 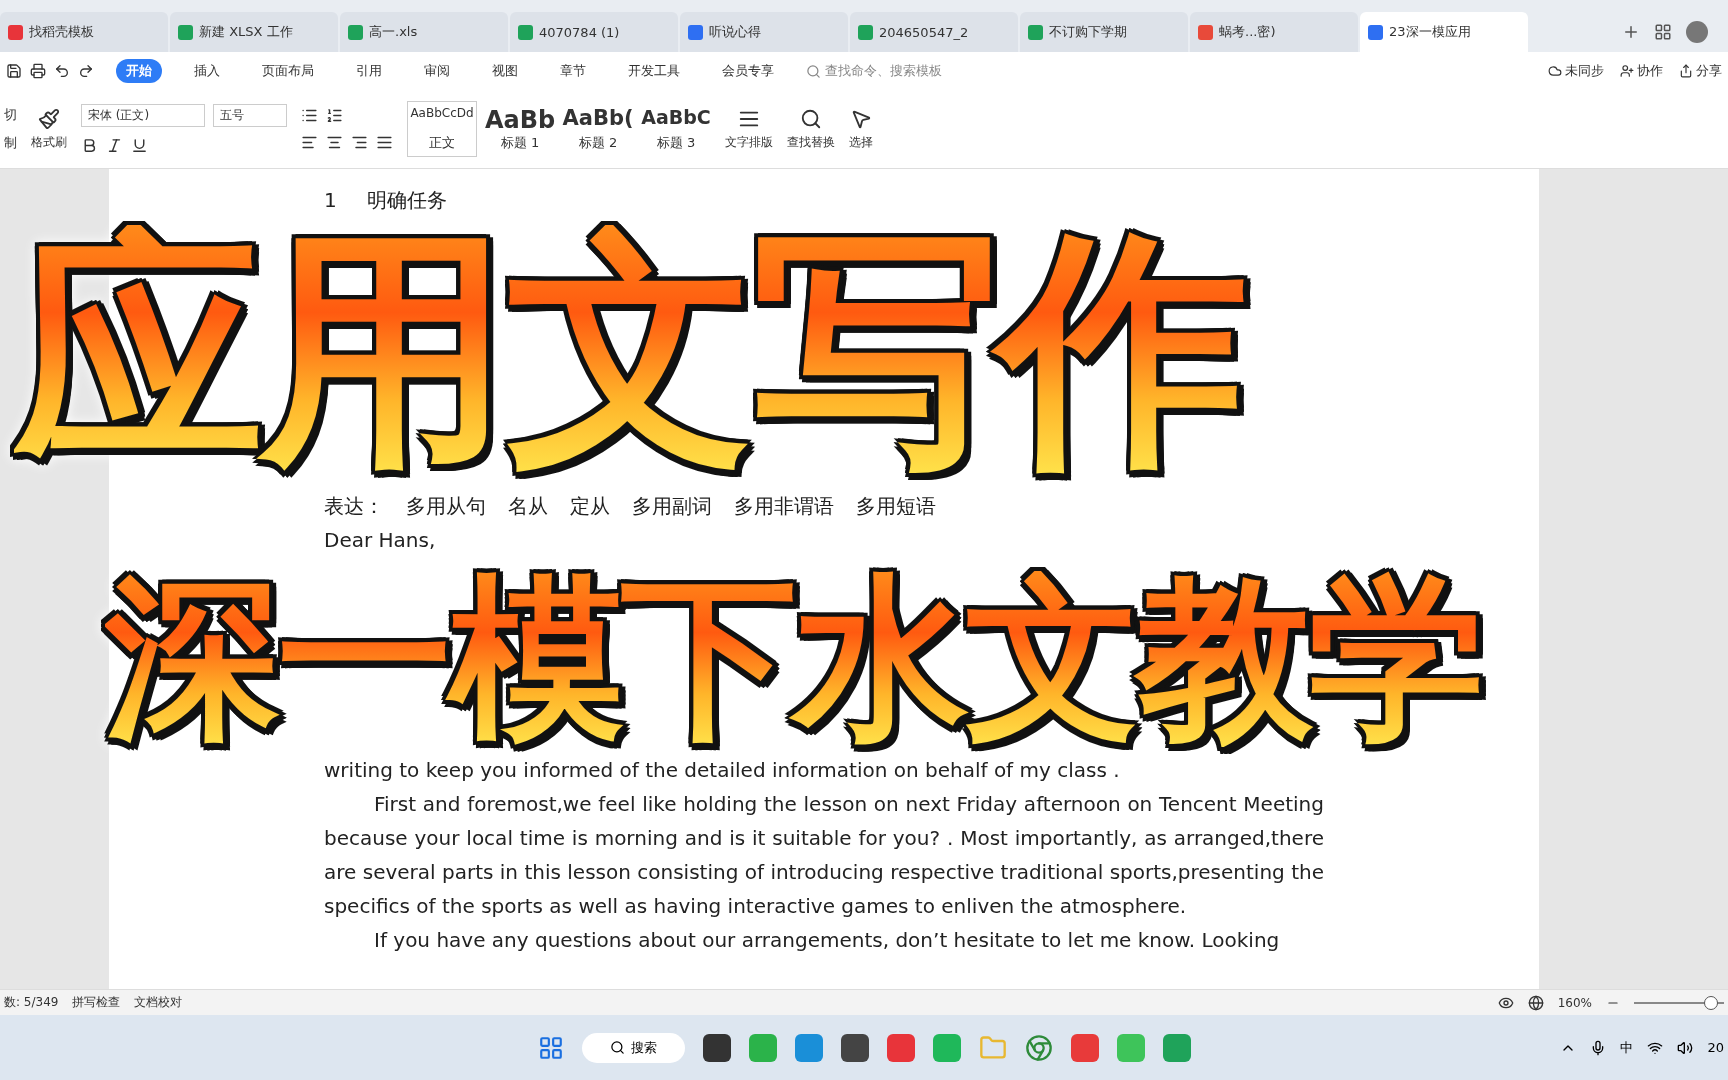 What do you see at coordinates (114, 145) in the screenshot?
I see `italic-icon` at bounding box center [114, 145].